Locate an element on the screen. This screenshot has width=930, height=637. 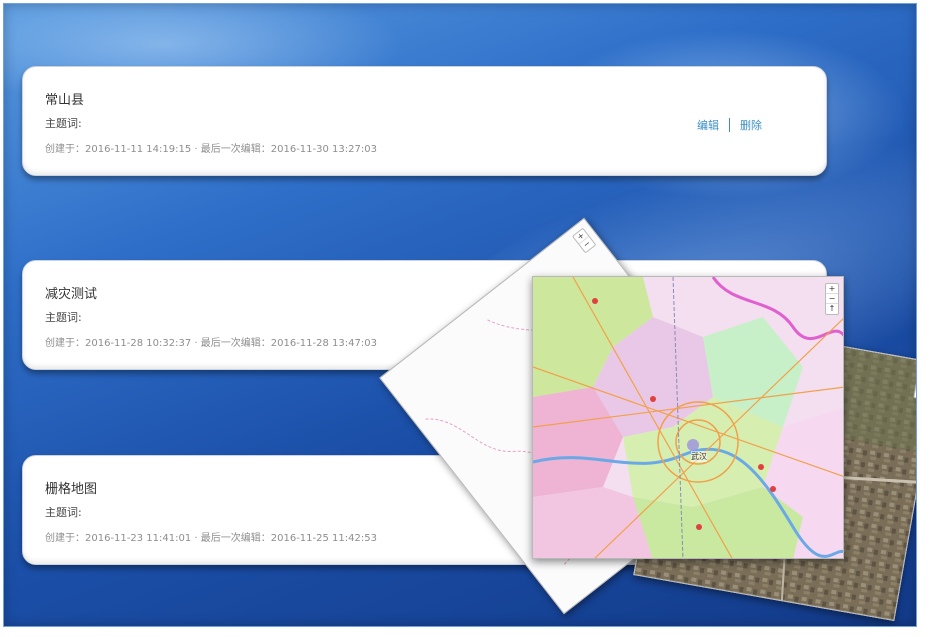
zoom-in-button: + is located at coordinates (832, 289).